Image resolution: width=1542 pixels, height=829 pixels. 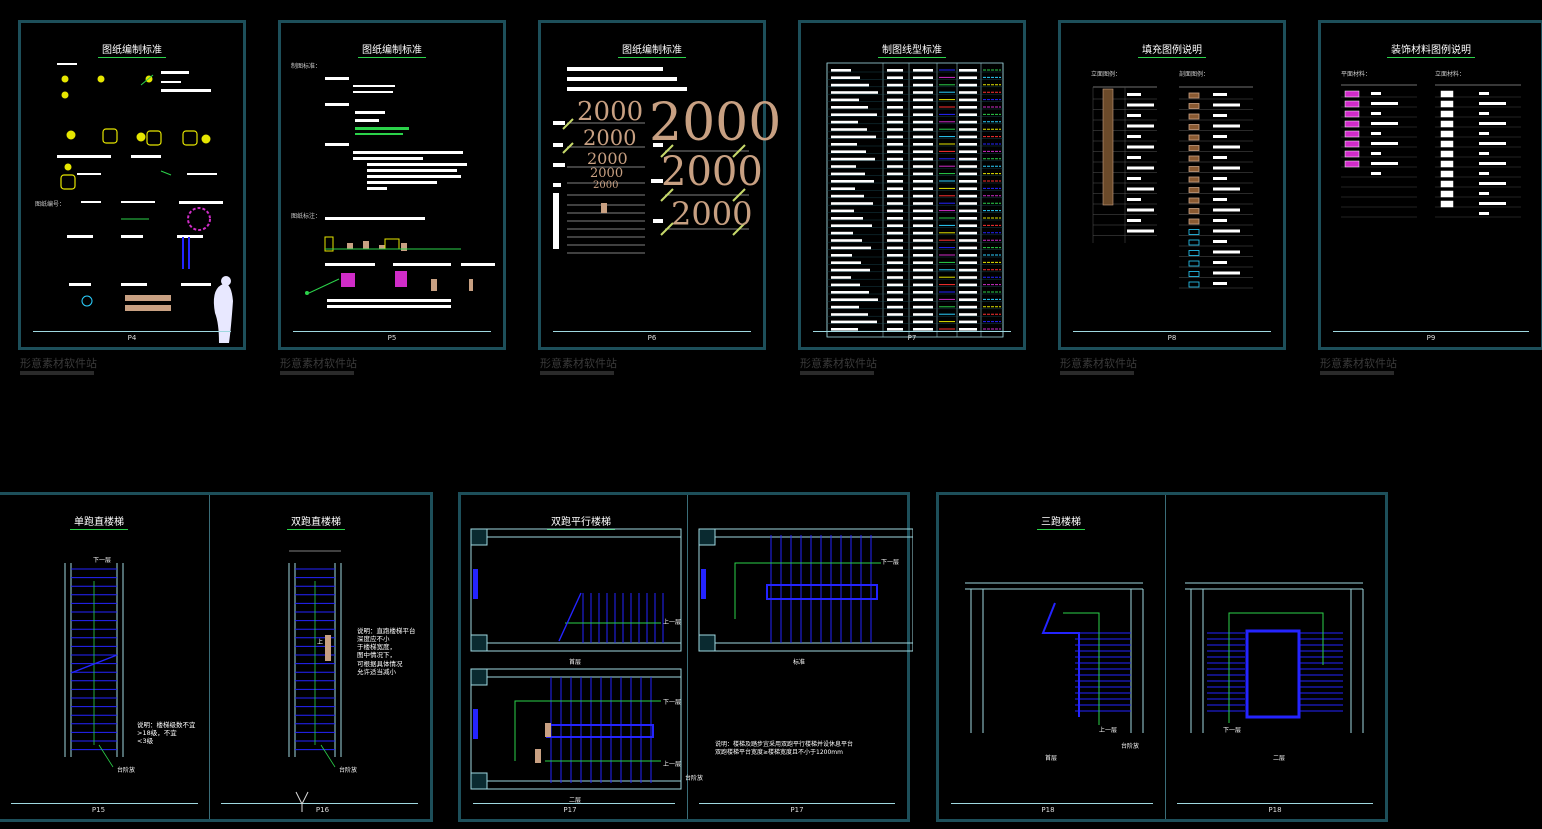 I want to click on sheet-p7: 制图线型标准 P7, so click(x=912, y=185).